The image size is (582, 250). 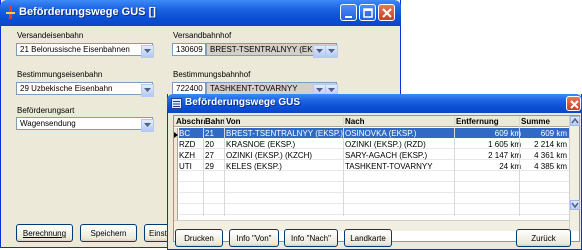 I want to click on versandeisenbahn-label: Versandeisenbahn, so click(x=50, y=35).